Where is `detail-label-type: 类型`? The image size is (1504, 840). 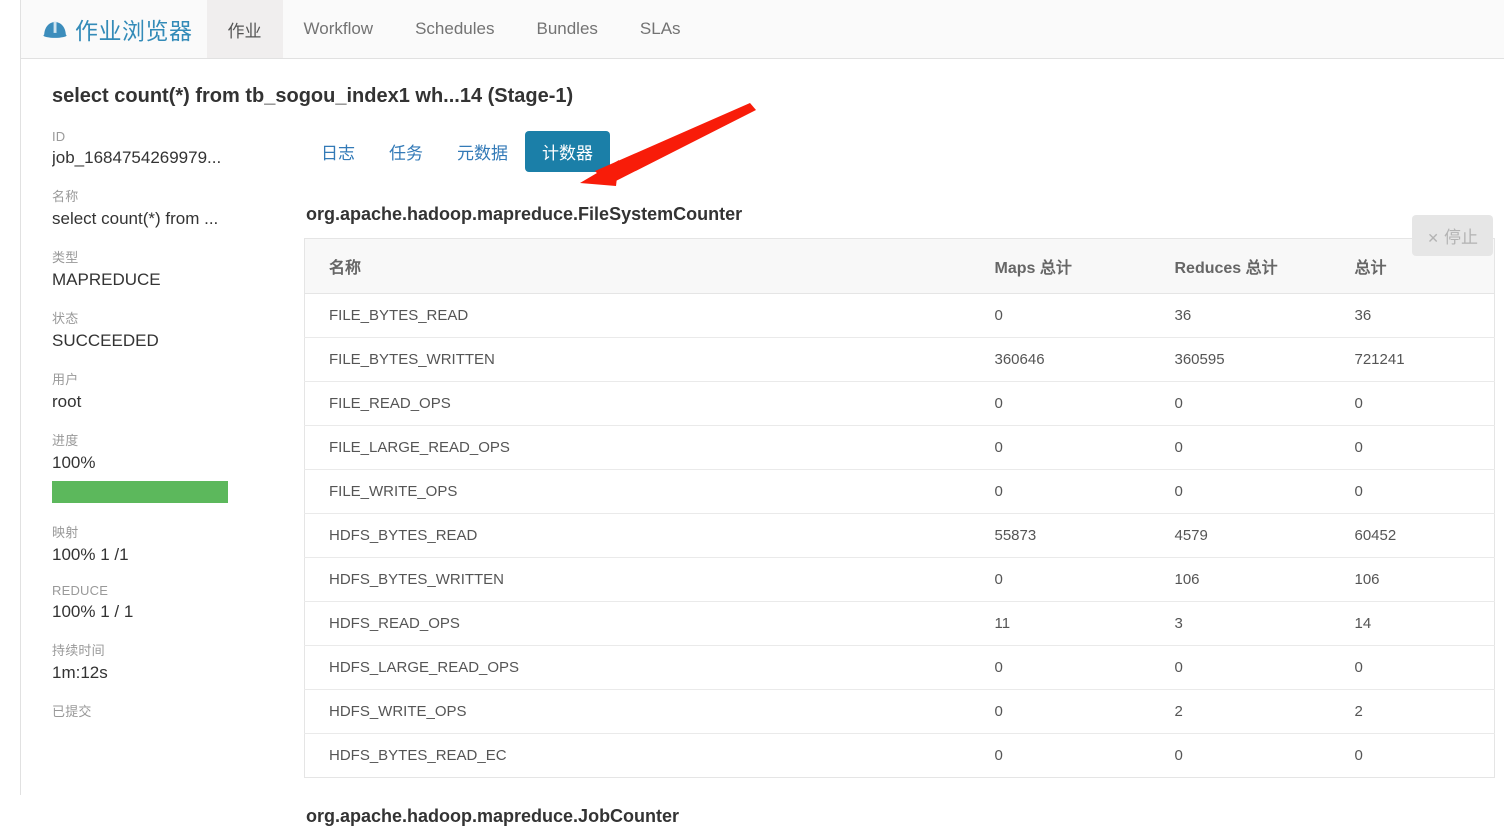
detail-label-type: 类型 is located at coordinates (65, 257).